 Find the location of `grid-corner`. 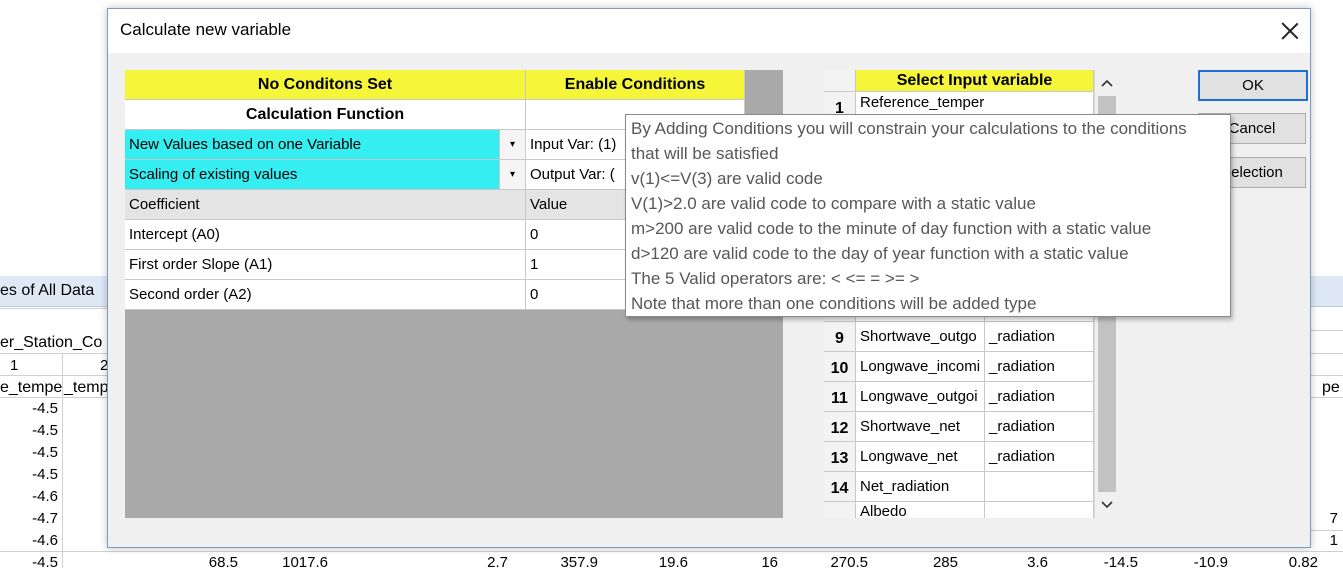

grid-corner is located at coordinates (840, 81).